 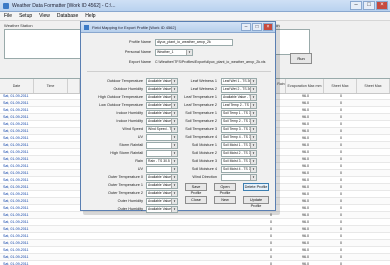 What do you see at coordinates (194, 42) in the screenshot?
I see `profile-name-input: dlyux_plant_io_weather_arrcp_2k` at bounding box center [194, 42].